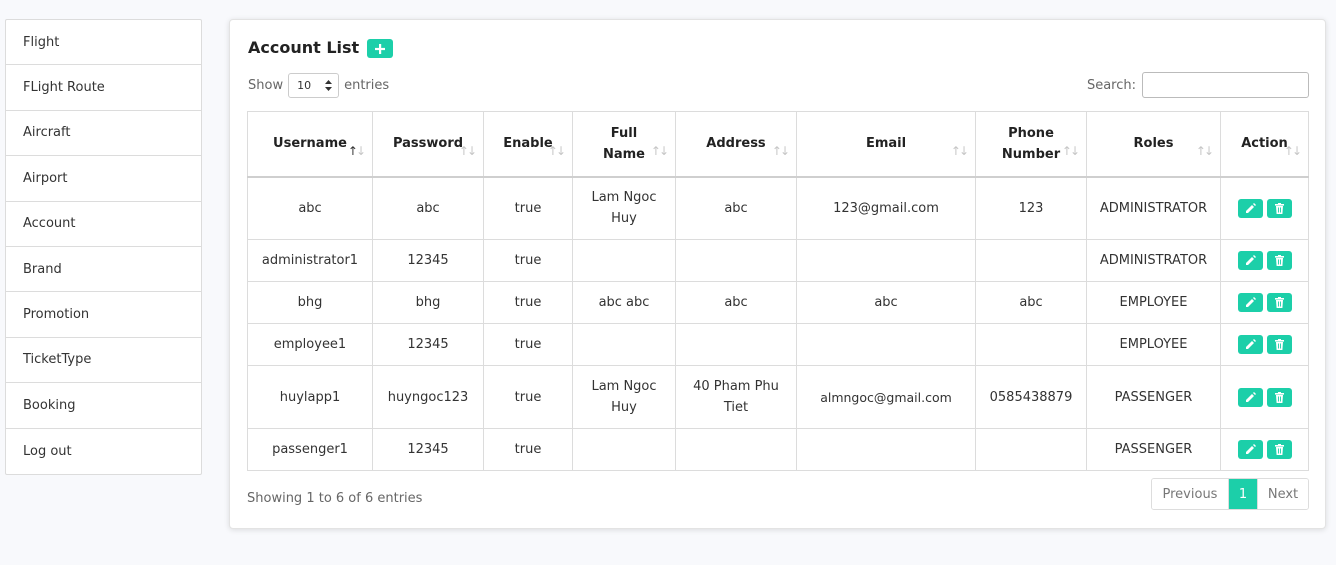  What do you see at coordinates (103, 315) in the screenshot?
I see `sidebar-item-promotion: Promotion` at bounding box center [103, 315].